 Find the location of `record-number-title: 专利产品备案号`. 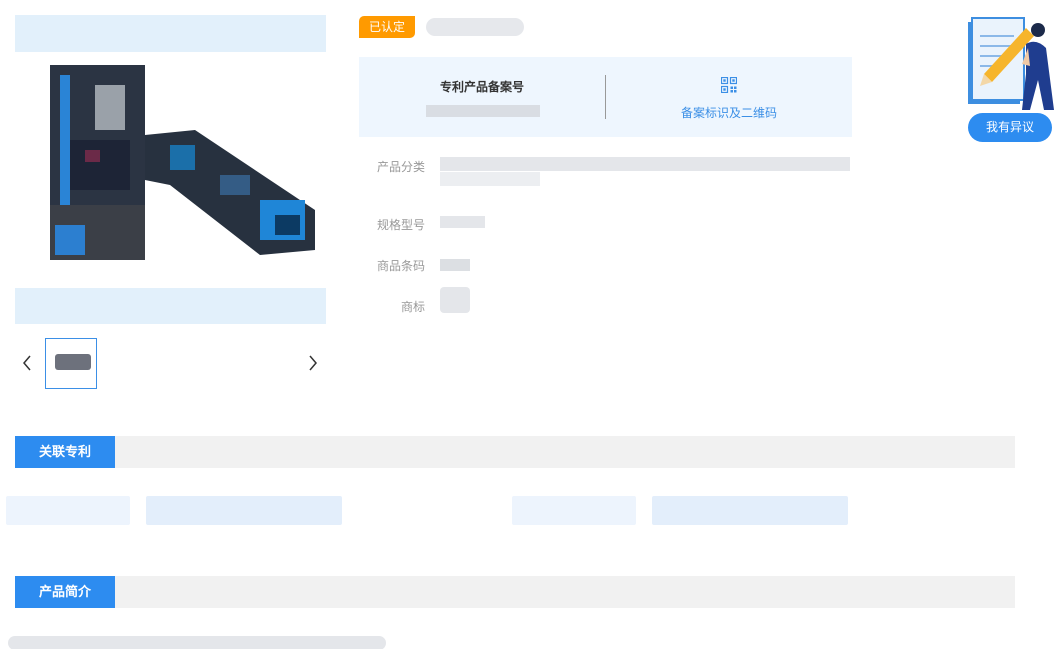

record-number-title: 专利产品备案号 is located at coordinates (481, 87).